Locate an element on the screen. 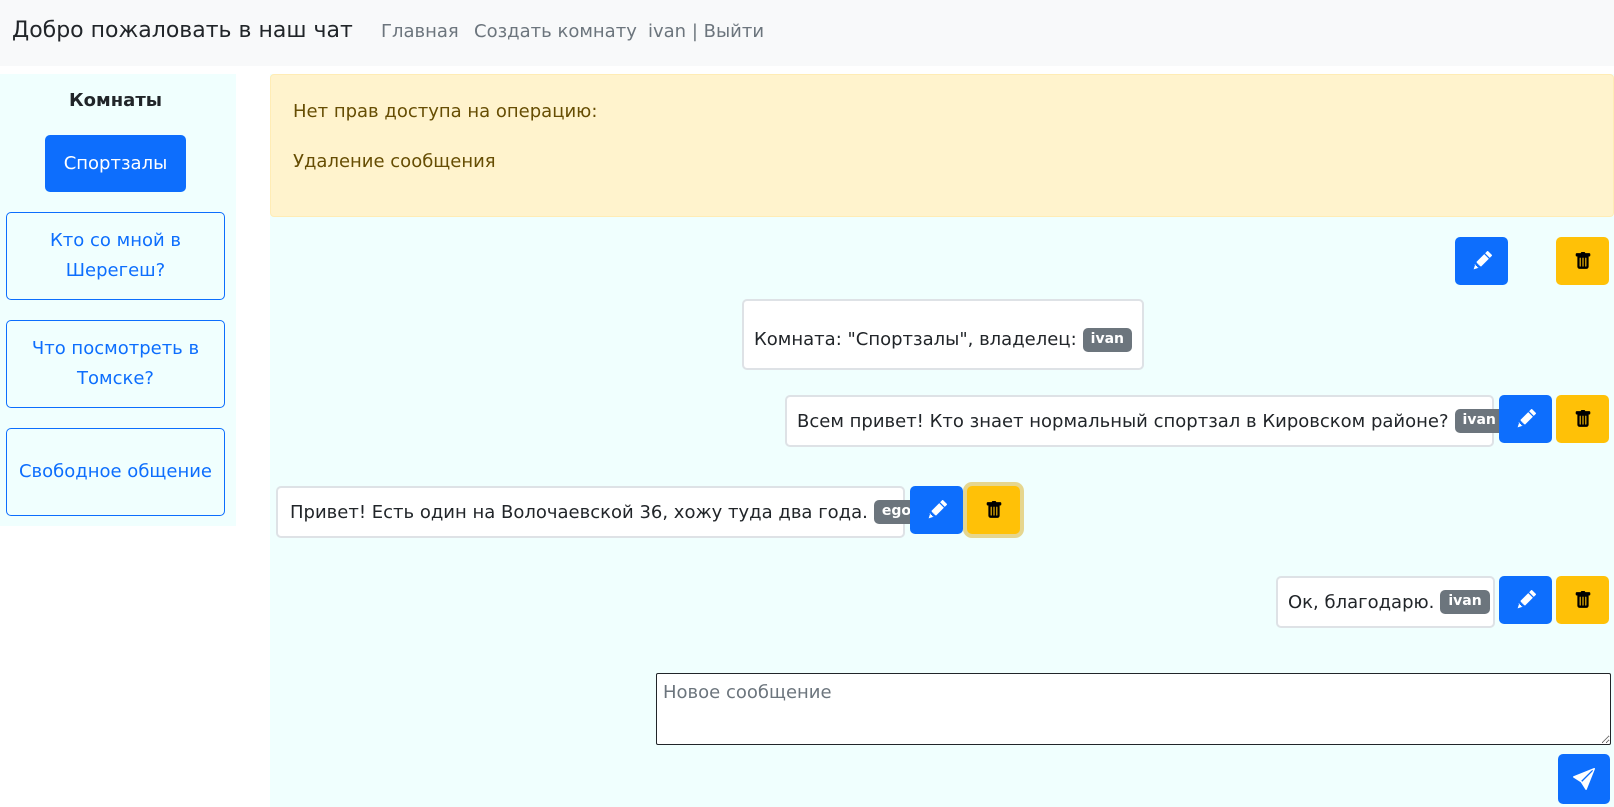  edit-room-button is located at coordinates (1481, 261).